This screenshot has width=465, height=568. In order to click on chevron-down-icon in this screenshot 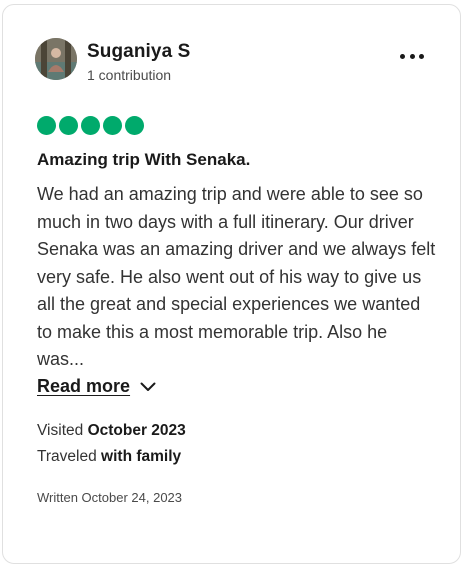, I will do `click(148, 386)`.